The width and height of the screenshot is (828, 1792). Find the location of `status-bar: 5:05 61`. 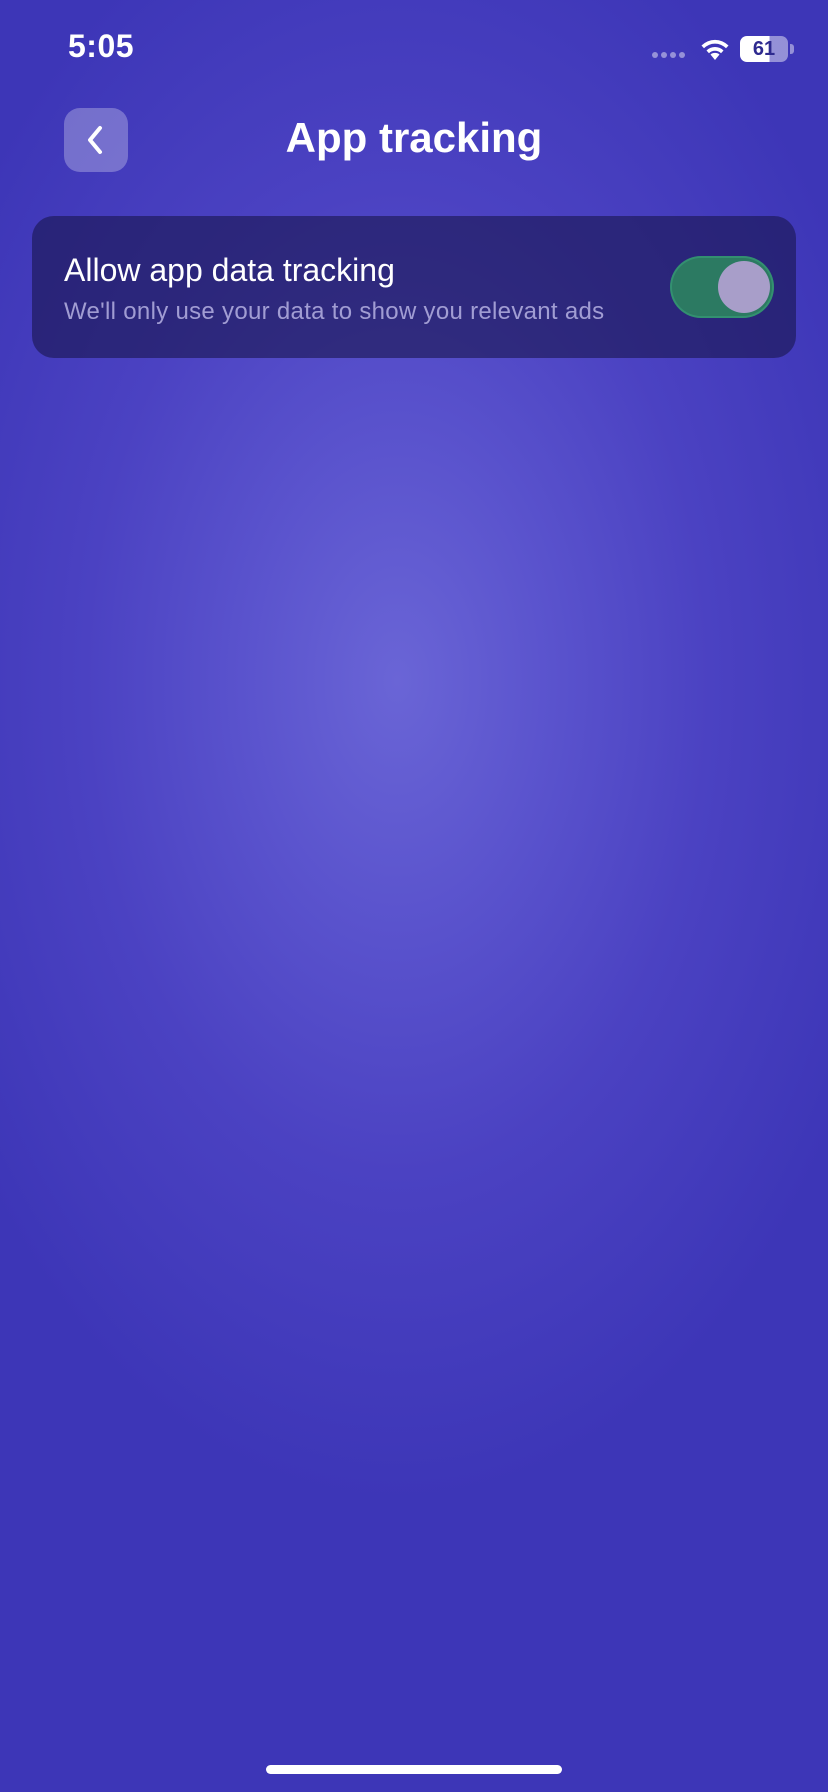

status-bar: 5:05 61 is located at coordinates (414, 50).